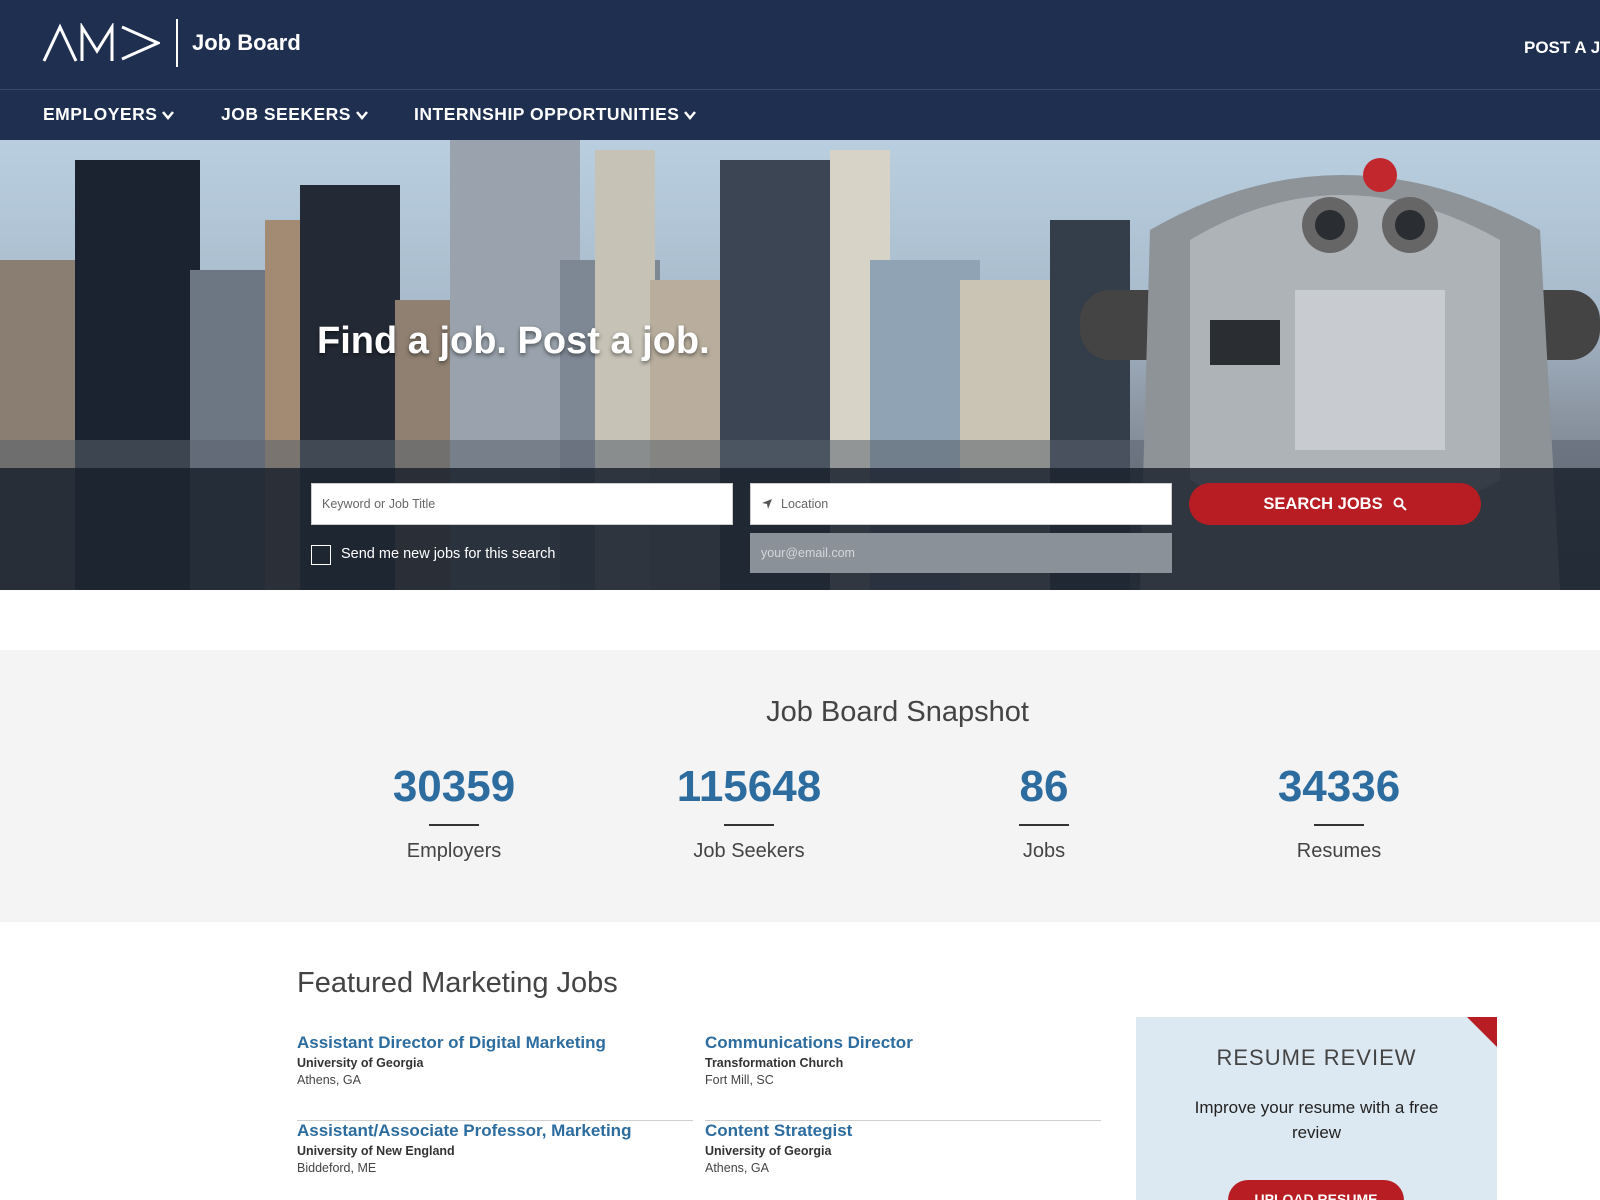  Describe the element at coordinates (1562, 48) in the screenshot. I see `post-a-job-link: POST A JOB` at that location.